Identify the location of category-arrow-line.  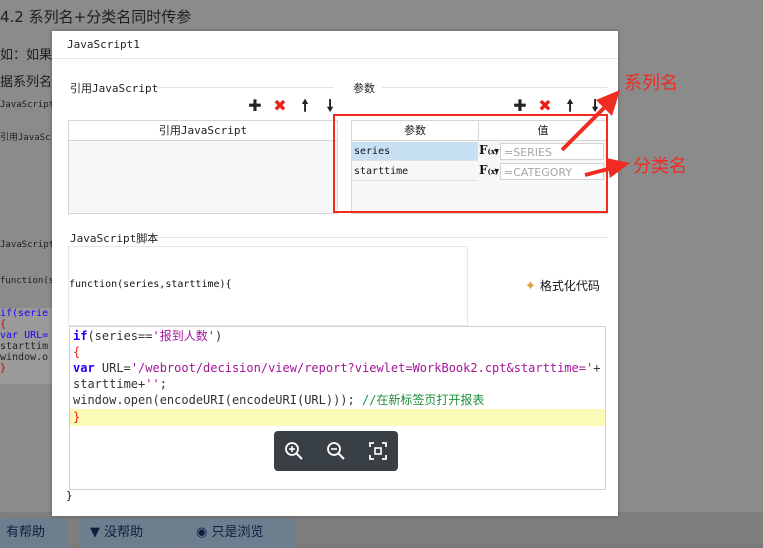
(598, 171).